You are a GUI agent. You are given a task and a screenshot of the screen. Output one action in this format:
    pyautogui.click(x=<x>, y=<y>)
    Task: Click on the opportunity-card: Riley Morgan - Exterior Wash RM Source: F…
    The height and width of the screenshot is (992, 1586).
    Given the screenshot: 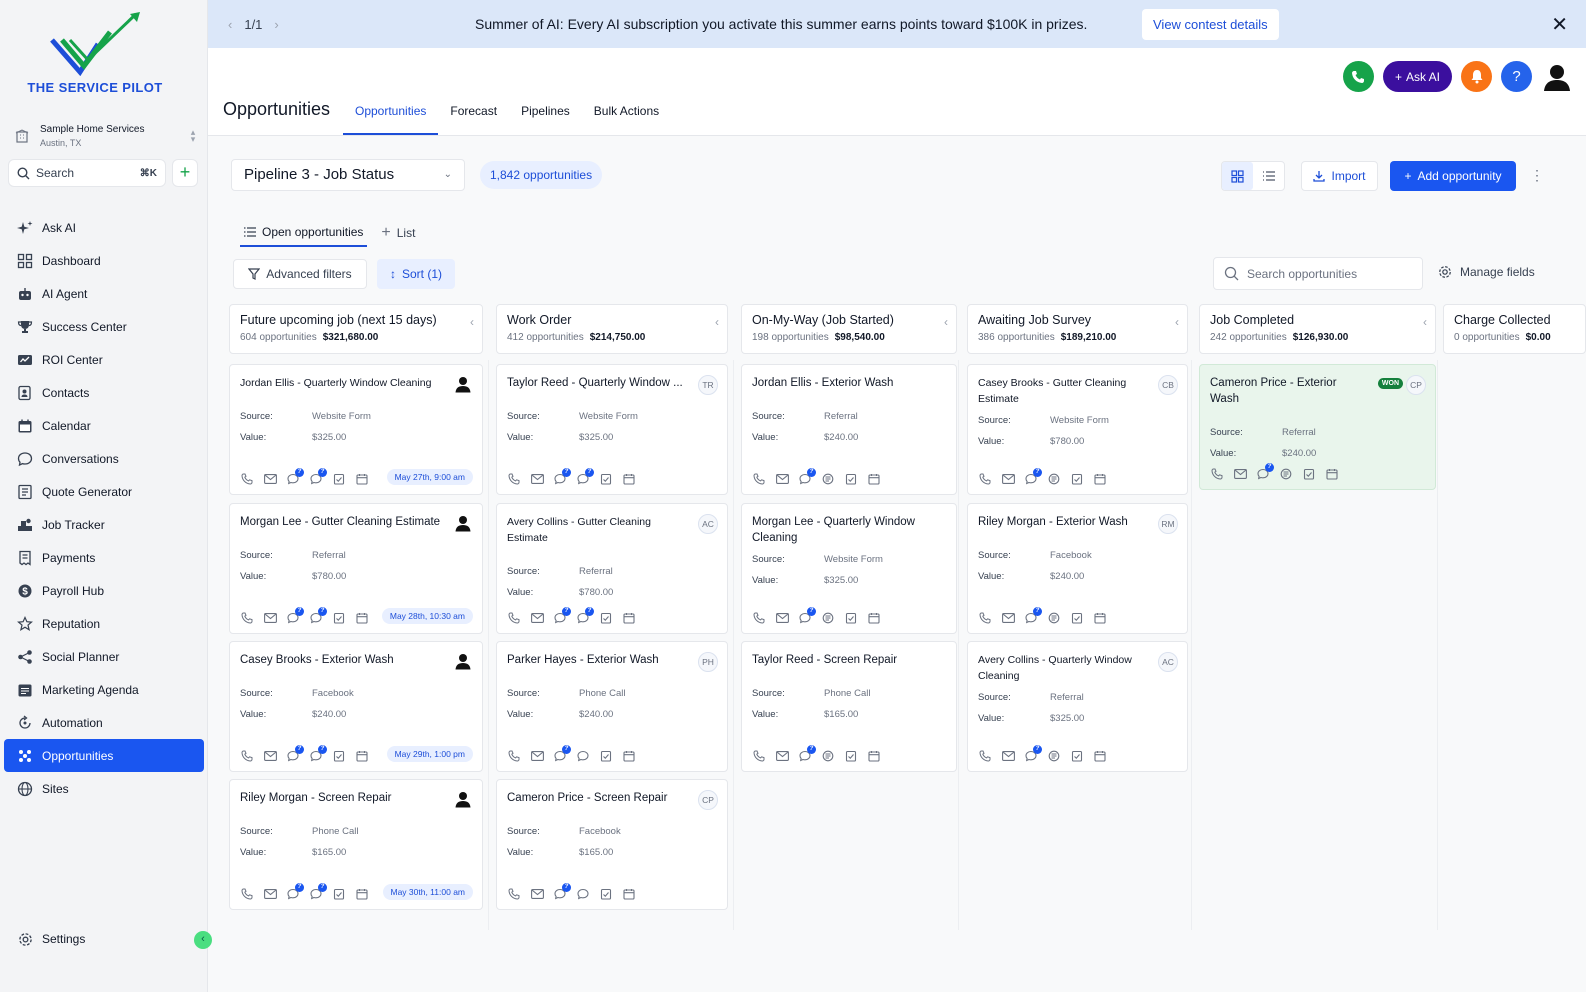 What is the action you would take?
    pyautogui.click(x=1077, y=568)
    